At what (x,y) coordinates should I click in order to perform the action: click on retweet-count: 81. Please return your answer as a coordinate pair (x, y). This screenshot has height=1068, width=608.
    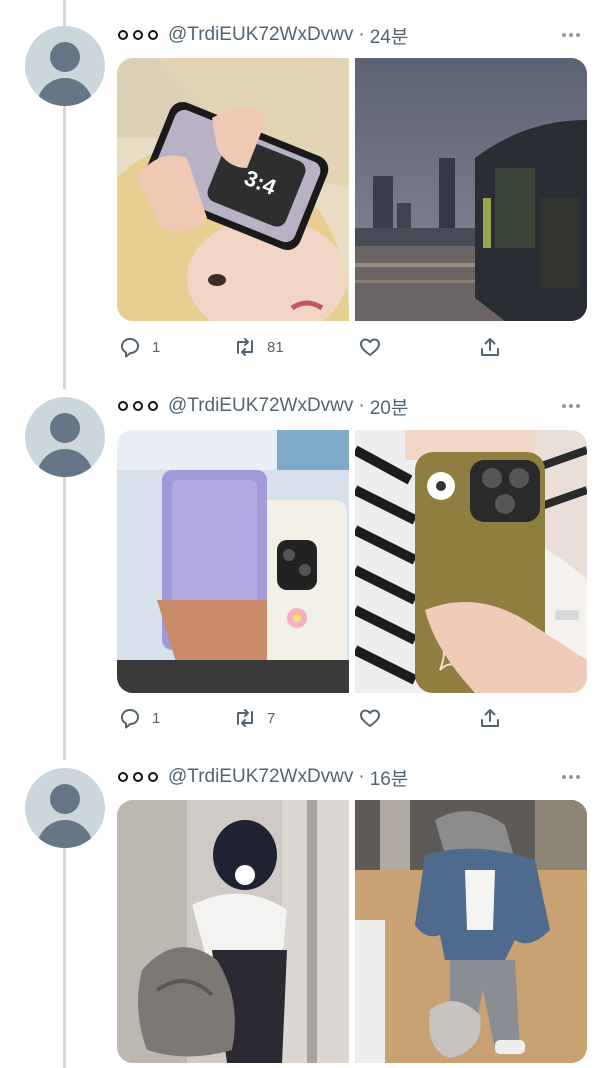
    Looking at the image, I should click on (275, 347).